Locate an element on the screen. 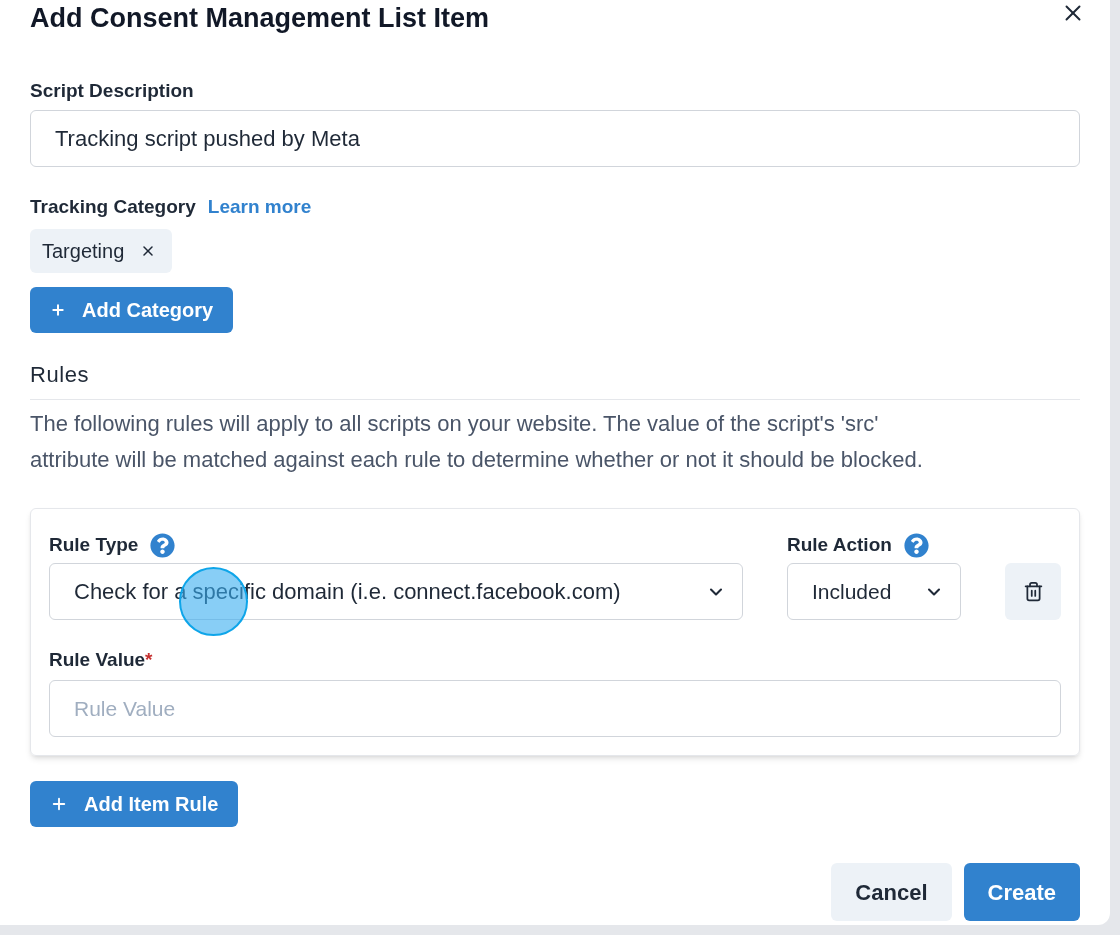 The image size is (1120, 935). delete-button is located at coordinates (1033, 591).